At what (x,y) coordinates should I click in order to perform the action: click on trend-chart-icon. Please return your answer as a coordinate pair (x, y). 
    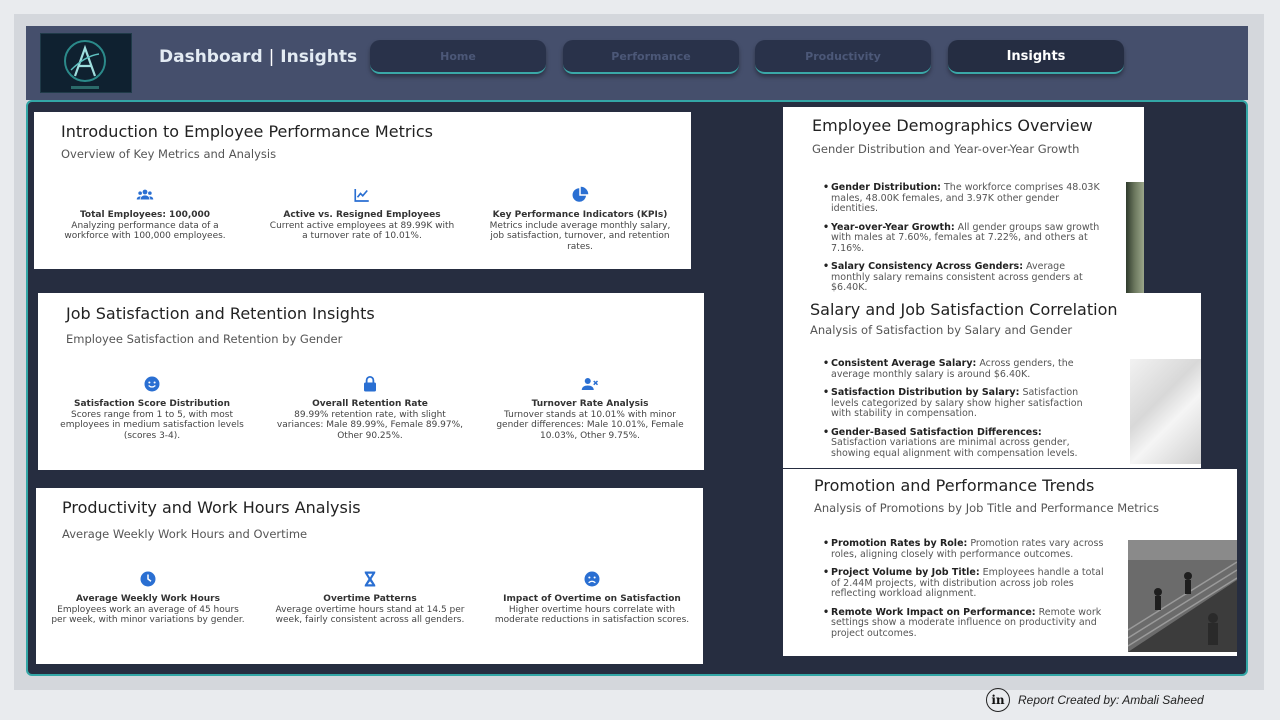
    Looking at the image, I should click on (361, 195).